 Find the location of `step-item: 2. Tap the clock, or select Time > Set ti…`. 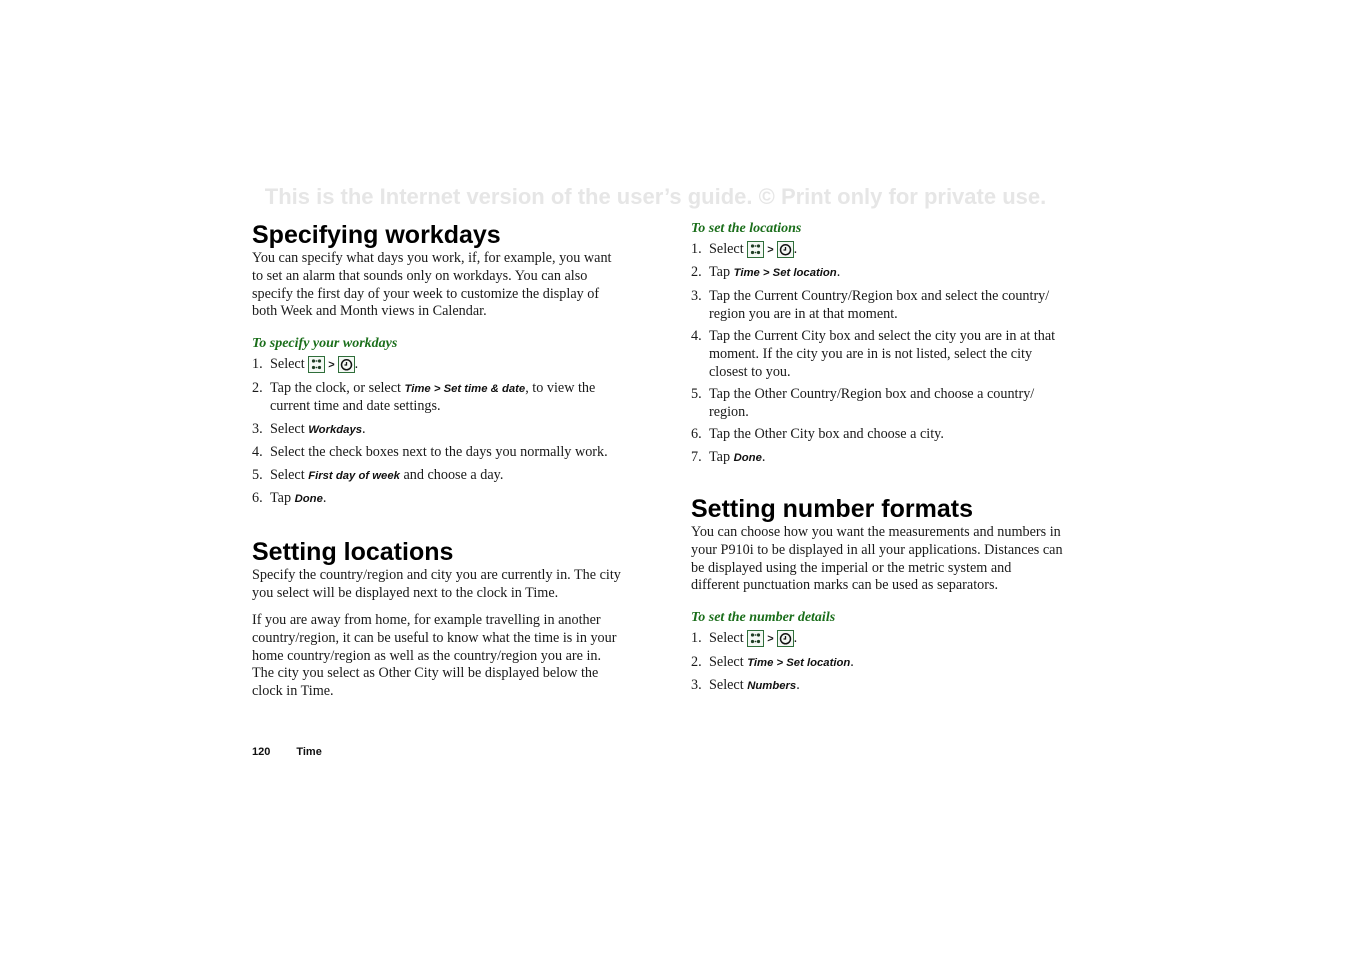

step-item: 2. Tap the clock, or select Time > Set ti… is located at coordinates (438, 398).